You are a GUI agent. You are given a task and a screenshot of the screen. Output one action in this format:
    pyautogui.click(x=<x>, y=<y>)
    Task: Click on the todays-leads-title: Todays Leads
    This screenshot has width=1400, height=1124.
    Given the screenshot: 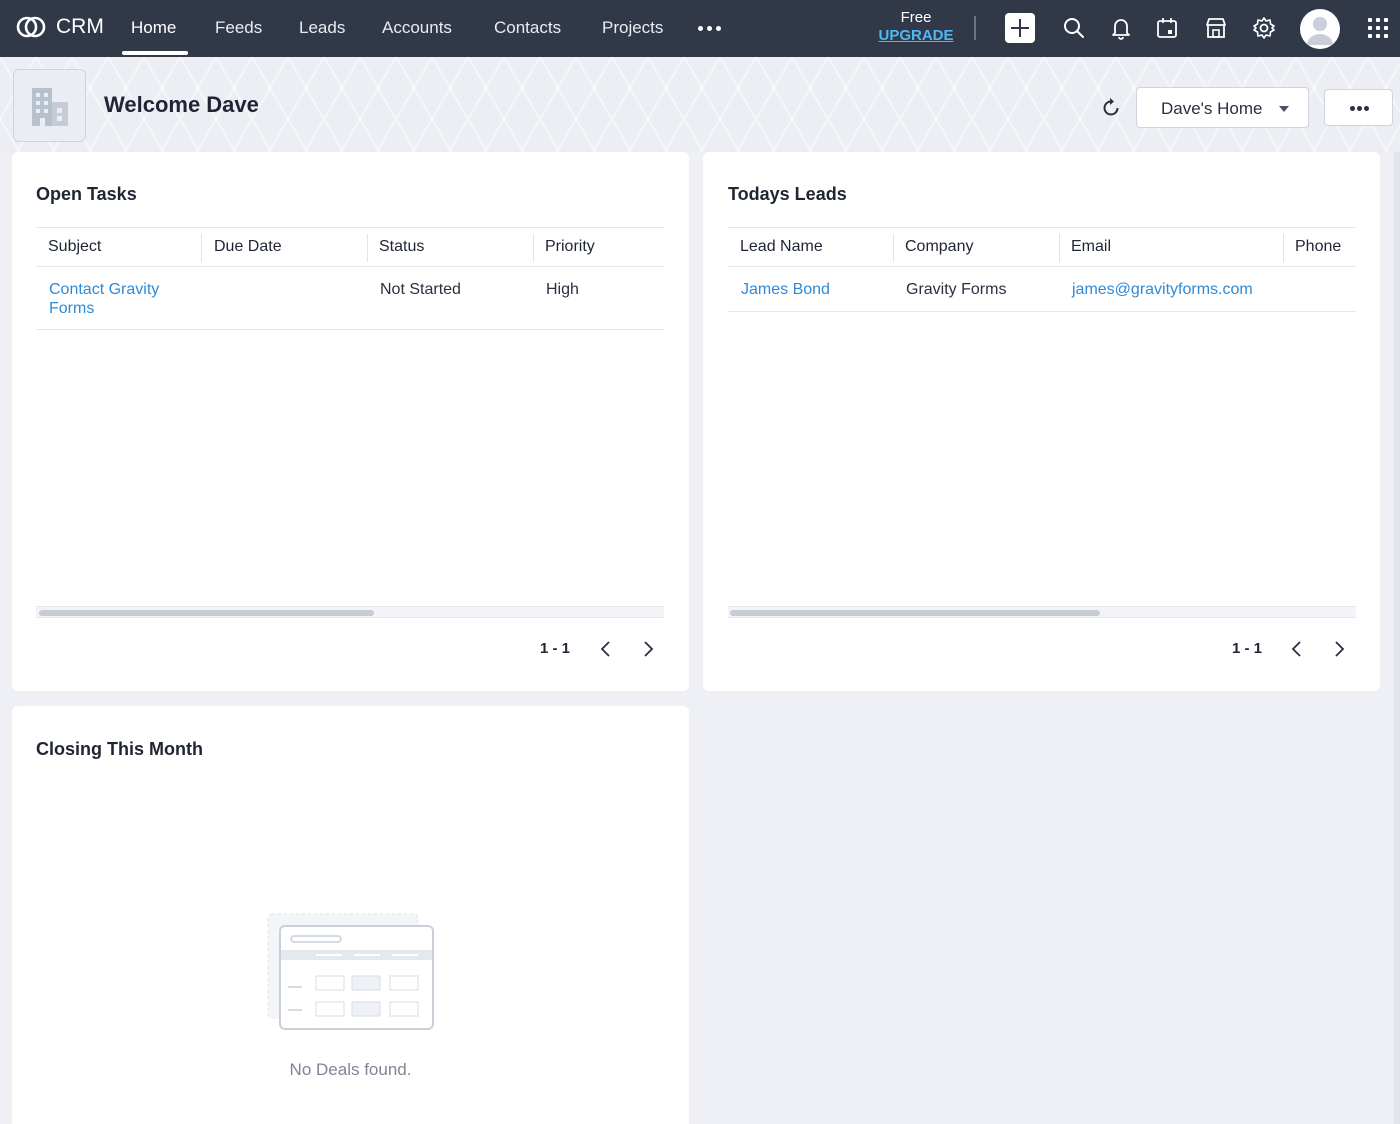 What is the action you would take?
    pyautogui.click(x=787, y=194)
    